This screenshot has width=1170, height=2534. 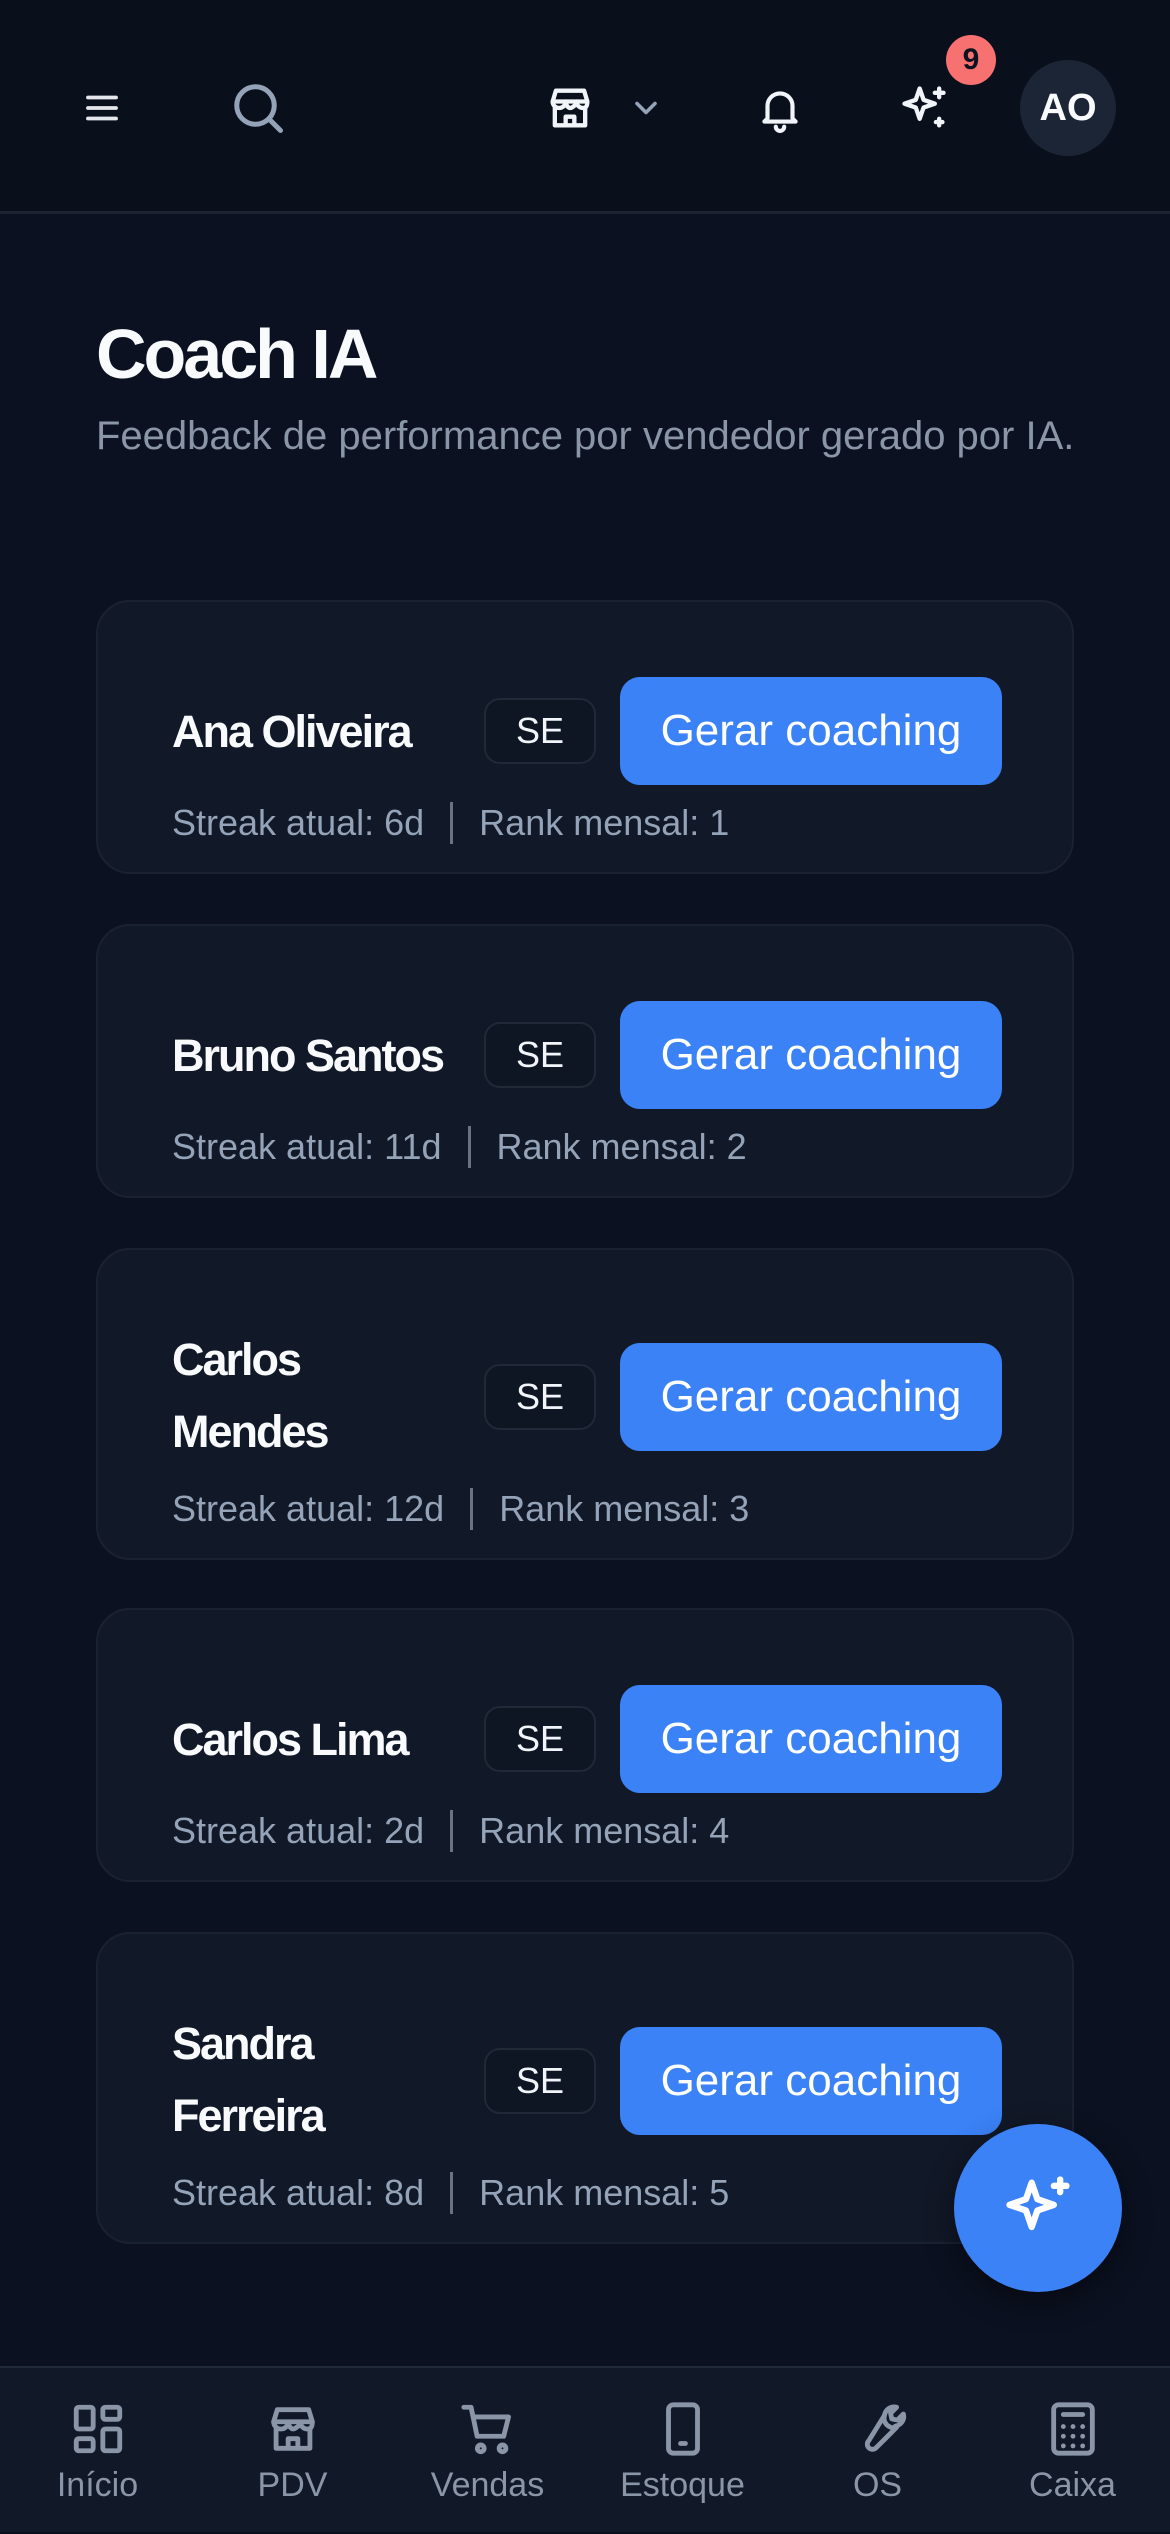 What do you see at coordinates (487, 2485) in the screenshot?
I see `nav-label: Vendas` at bounding box center [487, 2485].